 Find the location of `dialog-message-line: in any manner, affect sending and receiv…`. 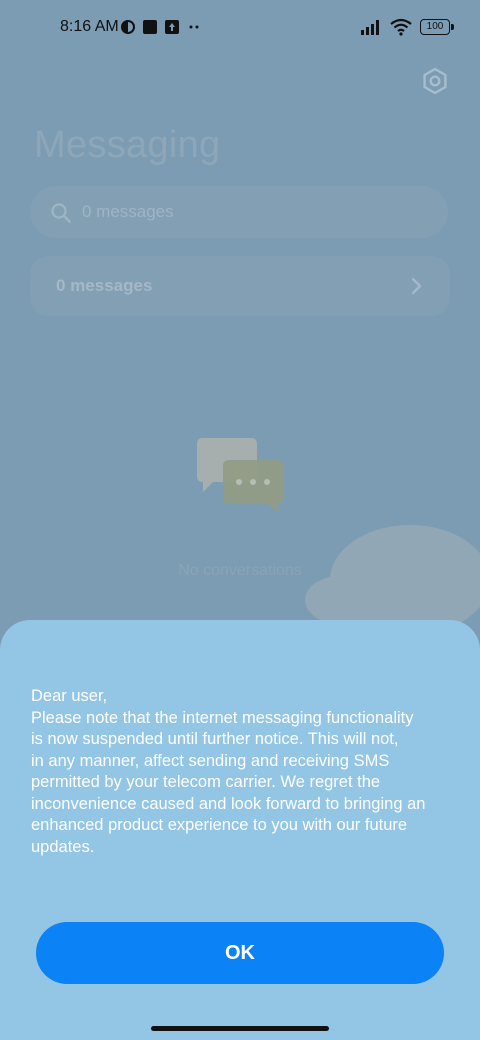

dialog-message-line: in any manner, affect sending and receiv… is located at coordinates (210, 760).